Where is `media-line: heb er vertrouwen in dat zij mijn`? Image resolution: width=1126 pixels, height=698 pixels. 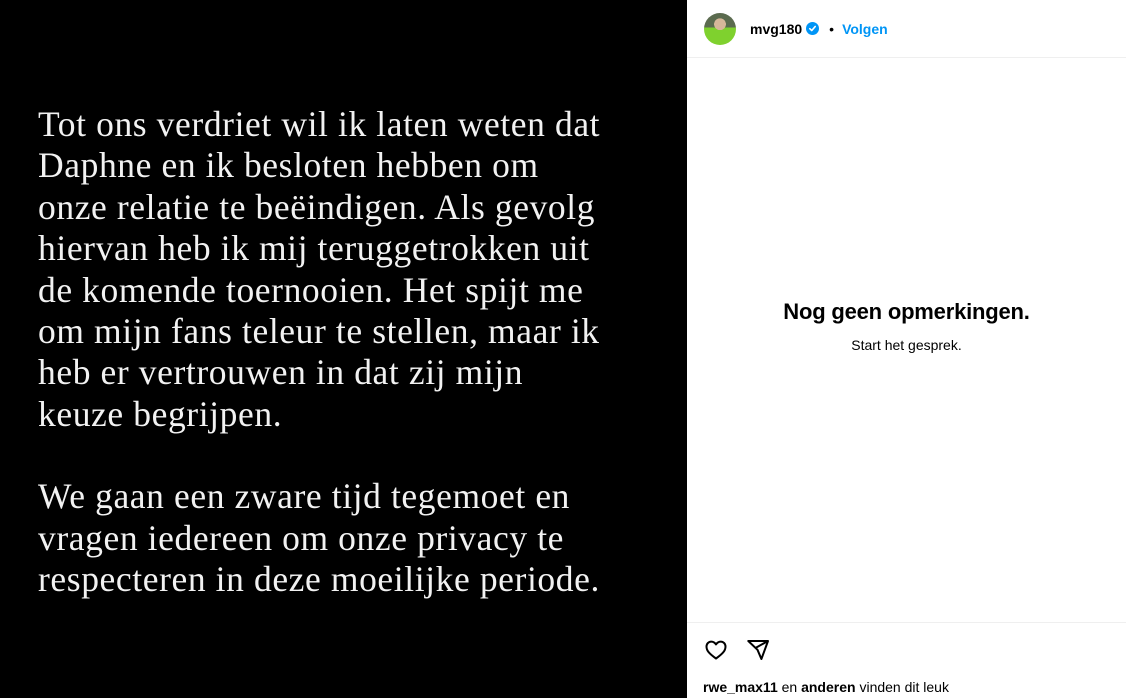
media-line: heb er vertrouwen in dat zij mijn is located at coordinates (281, 372).